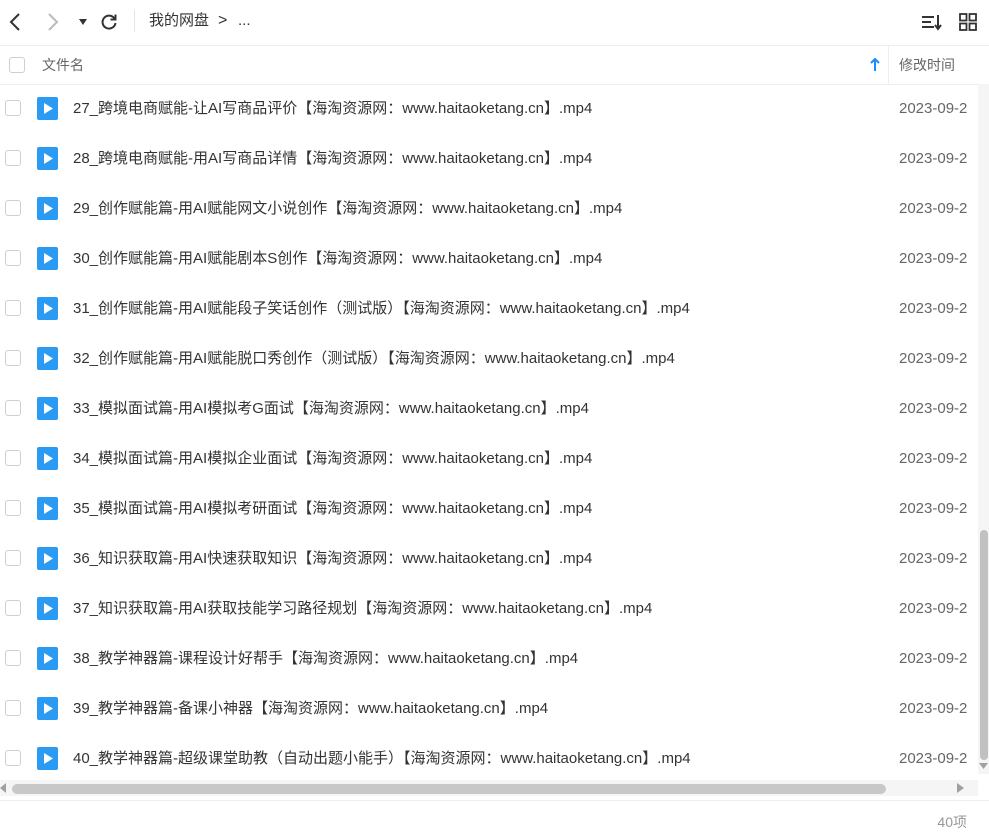 This screenshot has width=989, height=833. I want to click on scroll-left-arrow-icon, so click(3, 788).